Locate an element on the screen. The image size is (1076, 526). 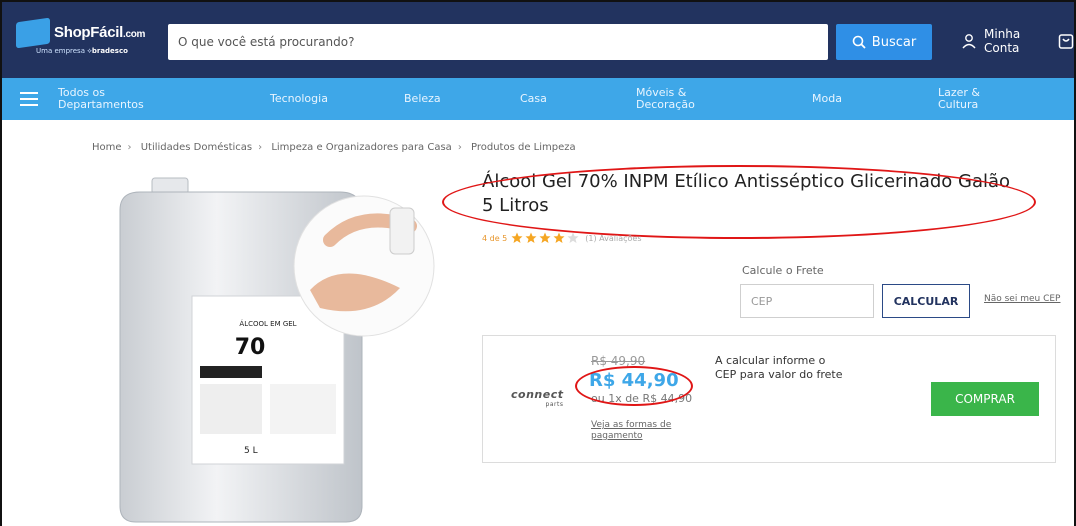
account-line1: Minha is located at coordinates (1002, 34).